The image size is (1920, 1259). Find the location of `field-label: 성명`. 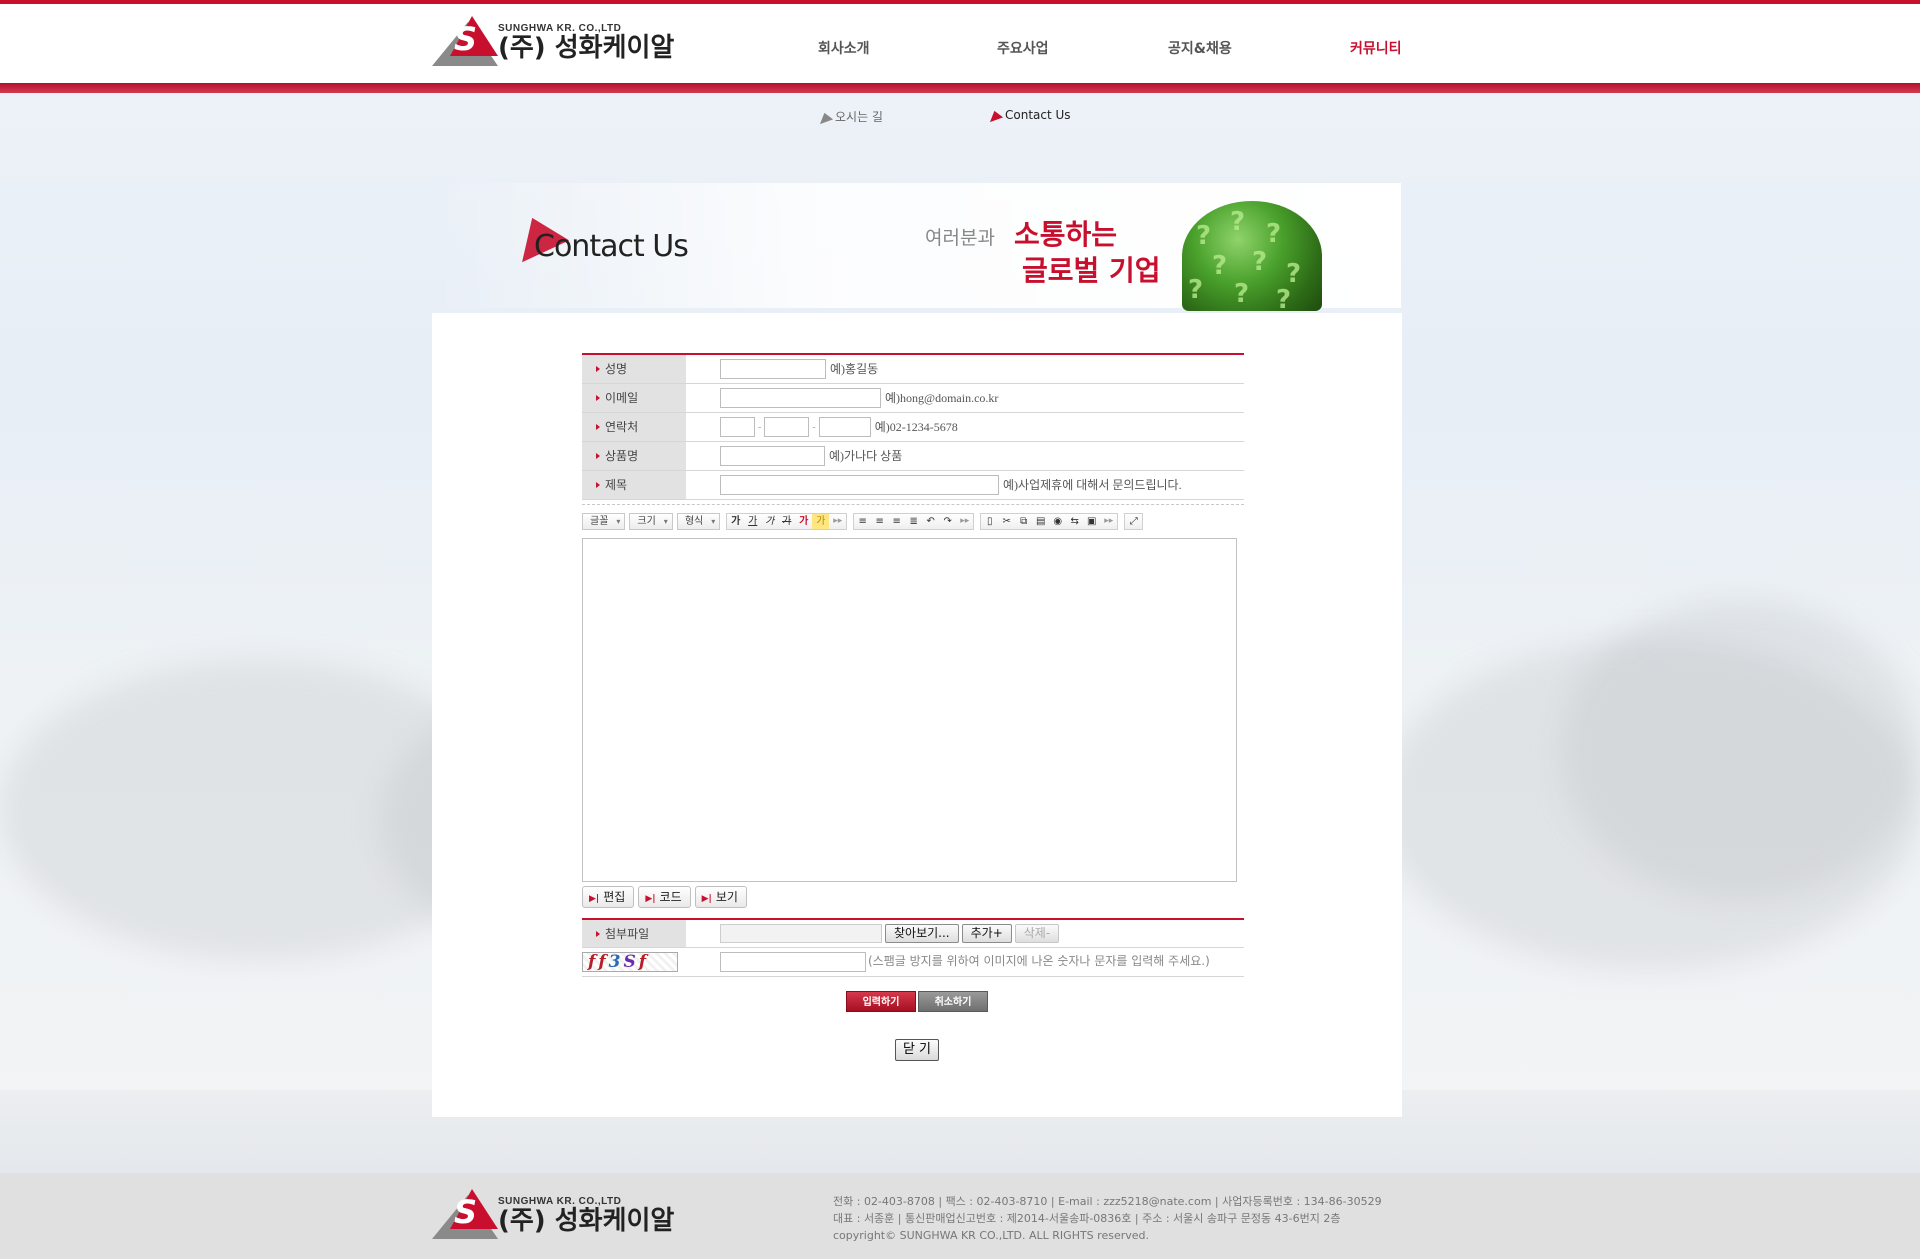

field-label: 성명 is located at coordinates (616, 369).